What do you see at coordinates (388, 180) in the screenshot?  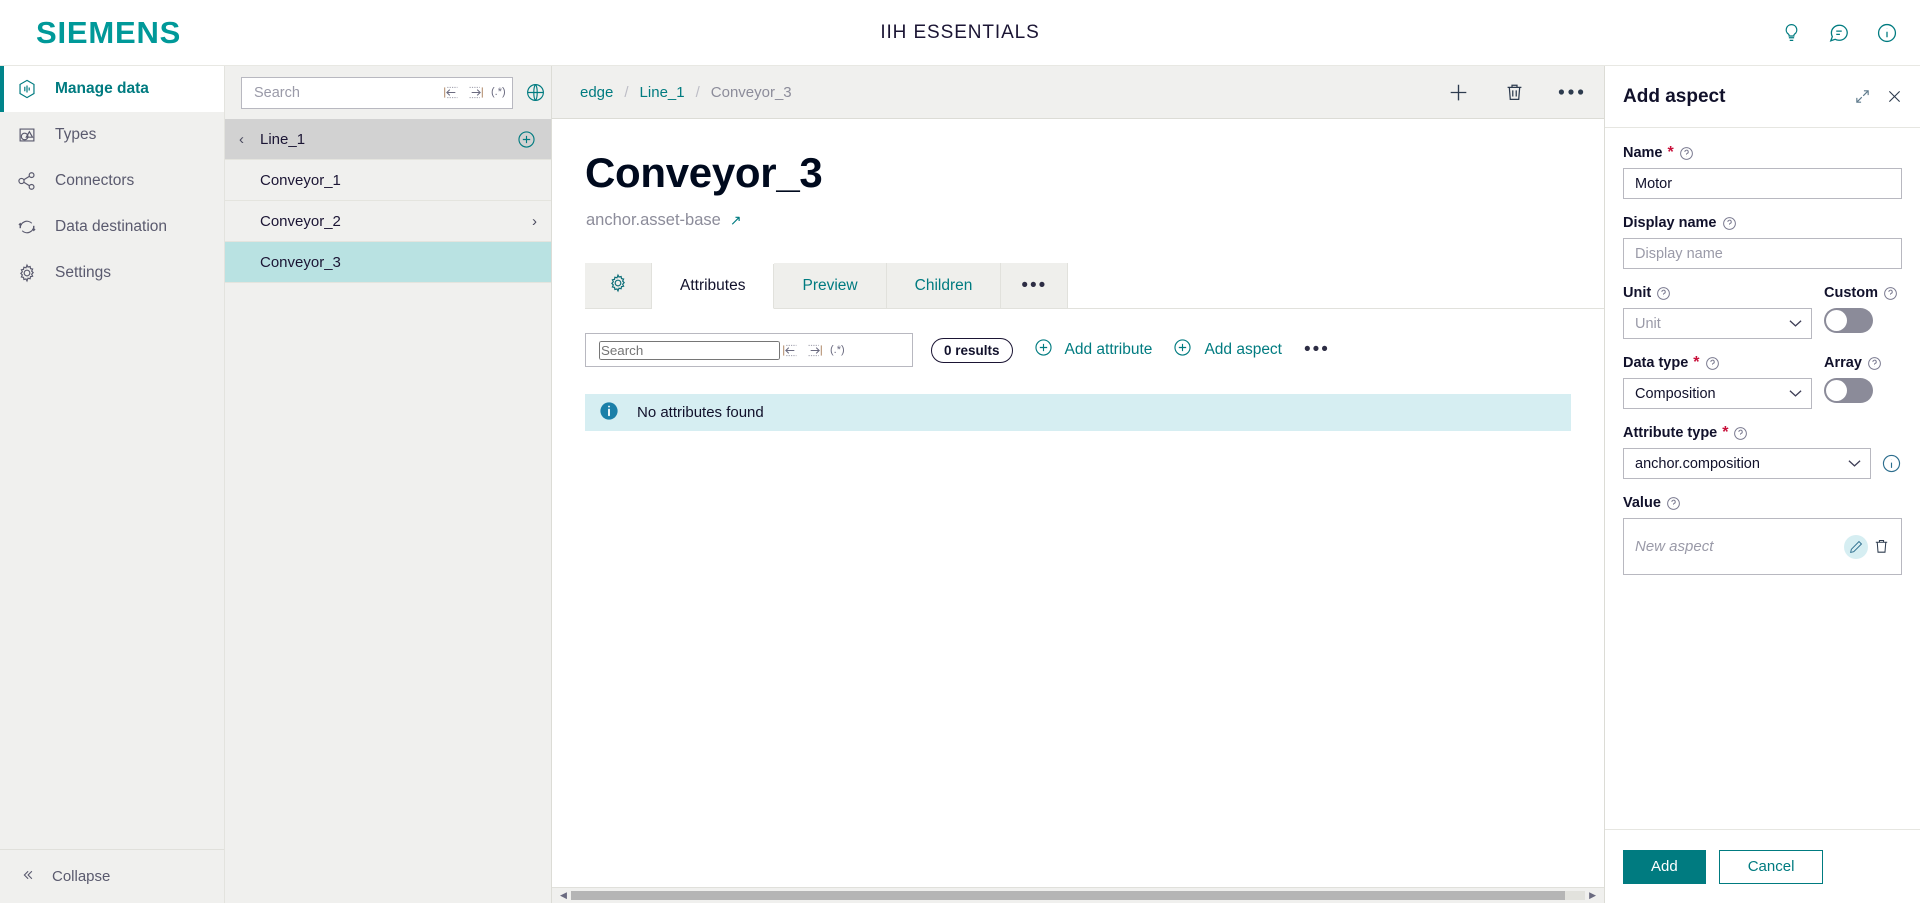 I see `tree-row-conveyor-1: Conveyor_1` at bounding box center [388, 180].